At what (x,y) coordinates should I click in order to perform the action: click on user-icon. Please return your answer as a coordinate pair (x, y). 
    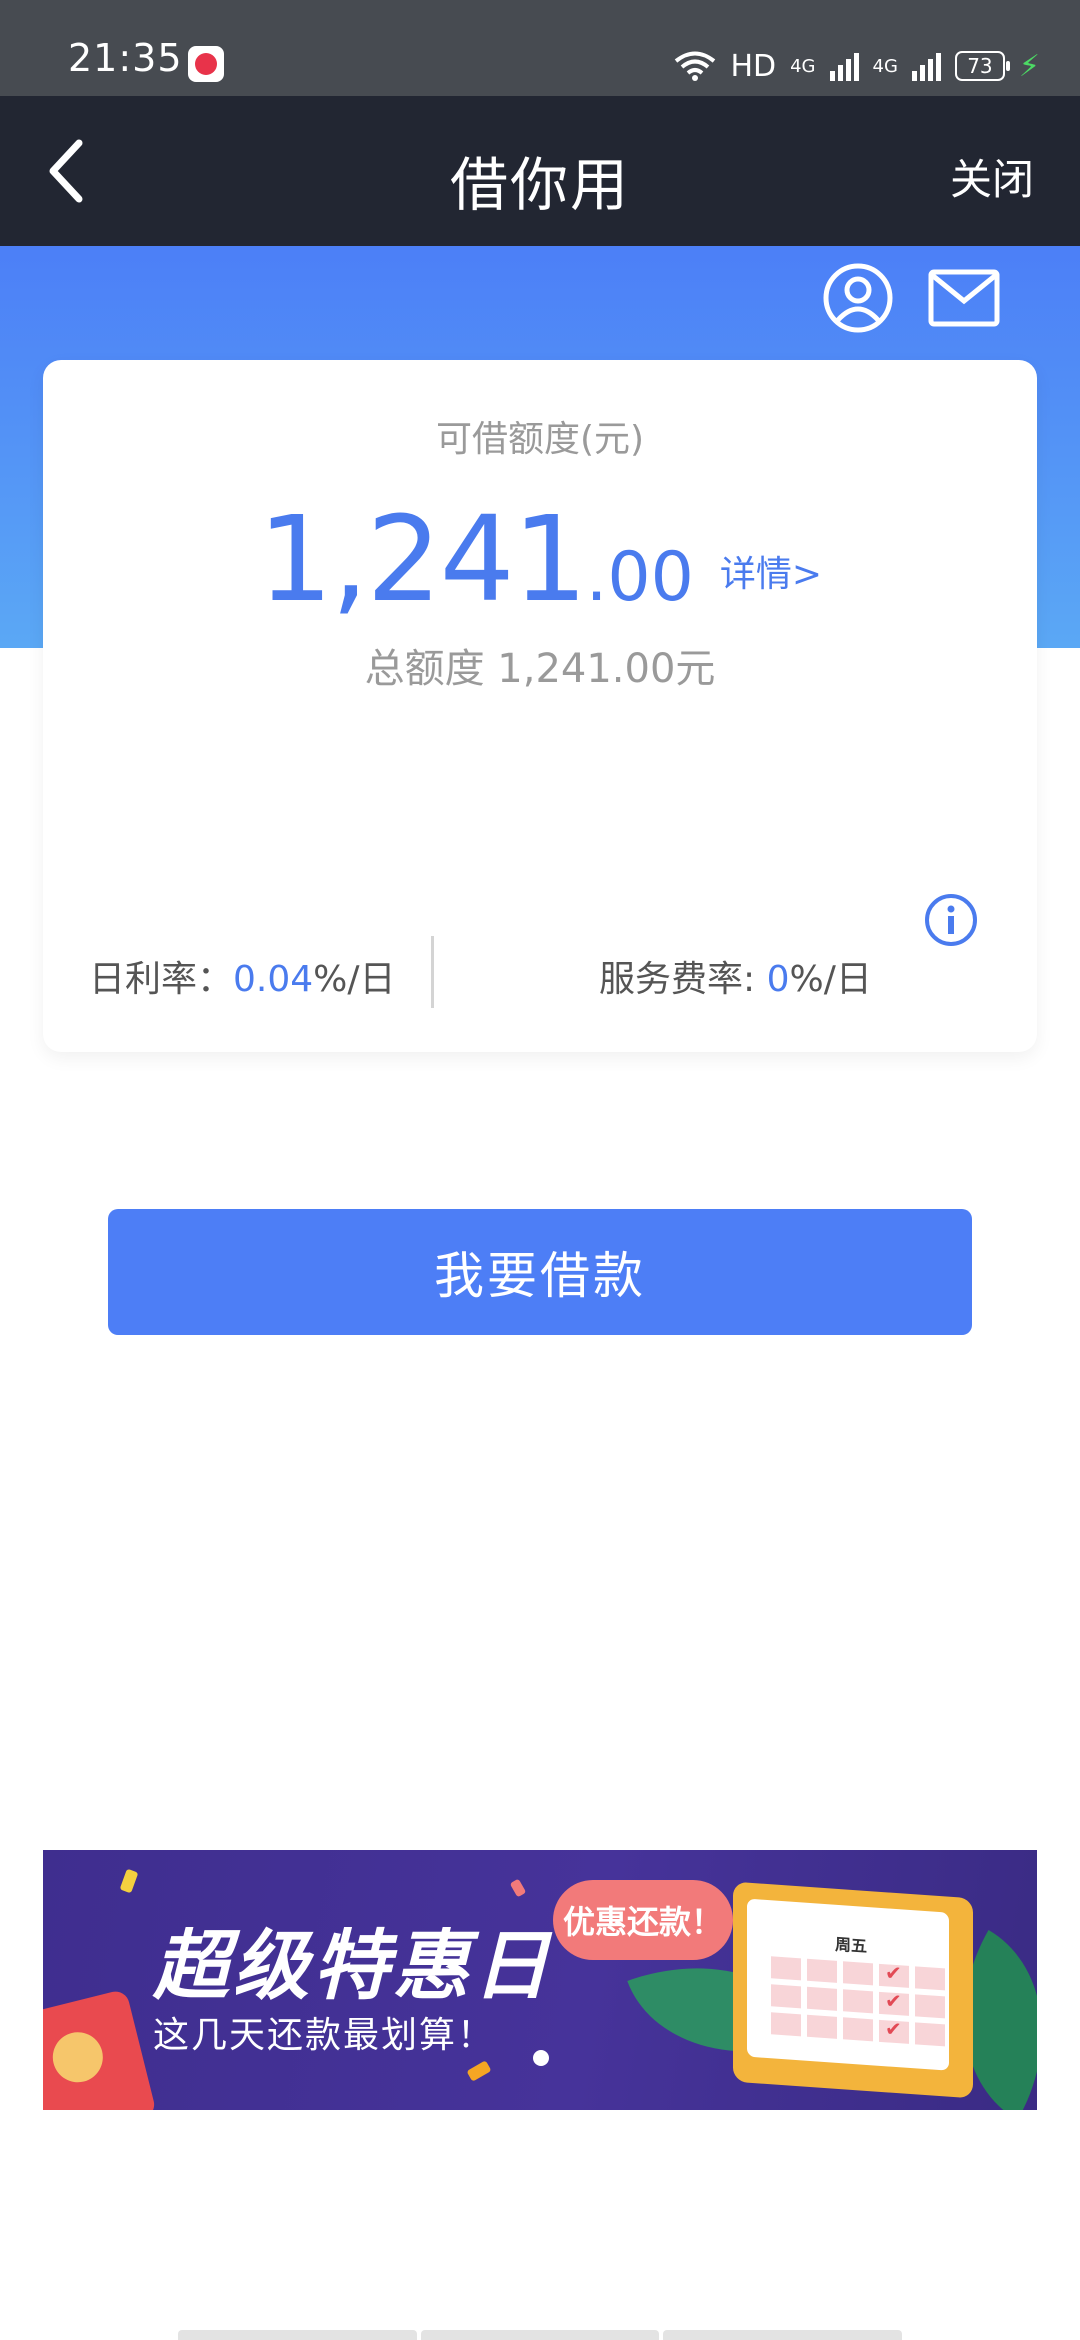
    Looking at the image, I should click on (858, 298).